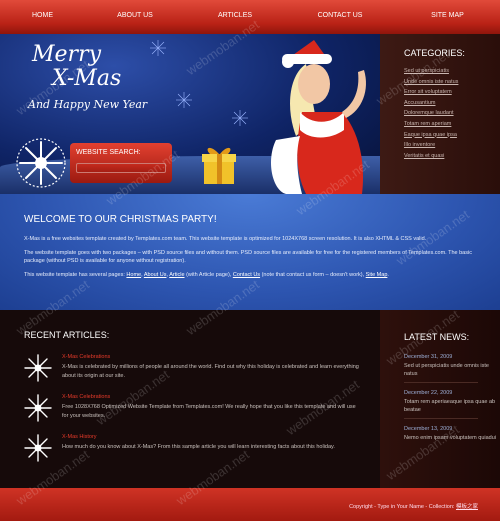 The width and height of the screenshot is (500, 521). I want to click on search-input, so click(121, 168).